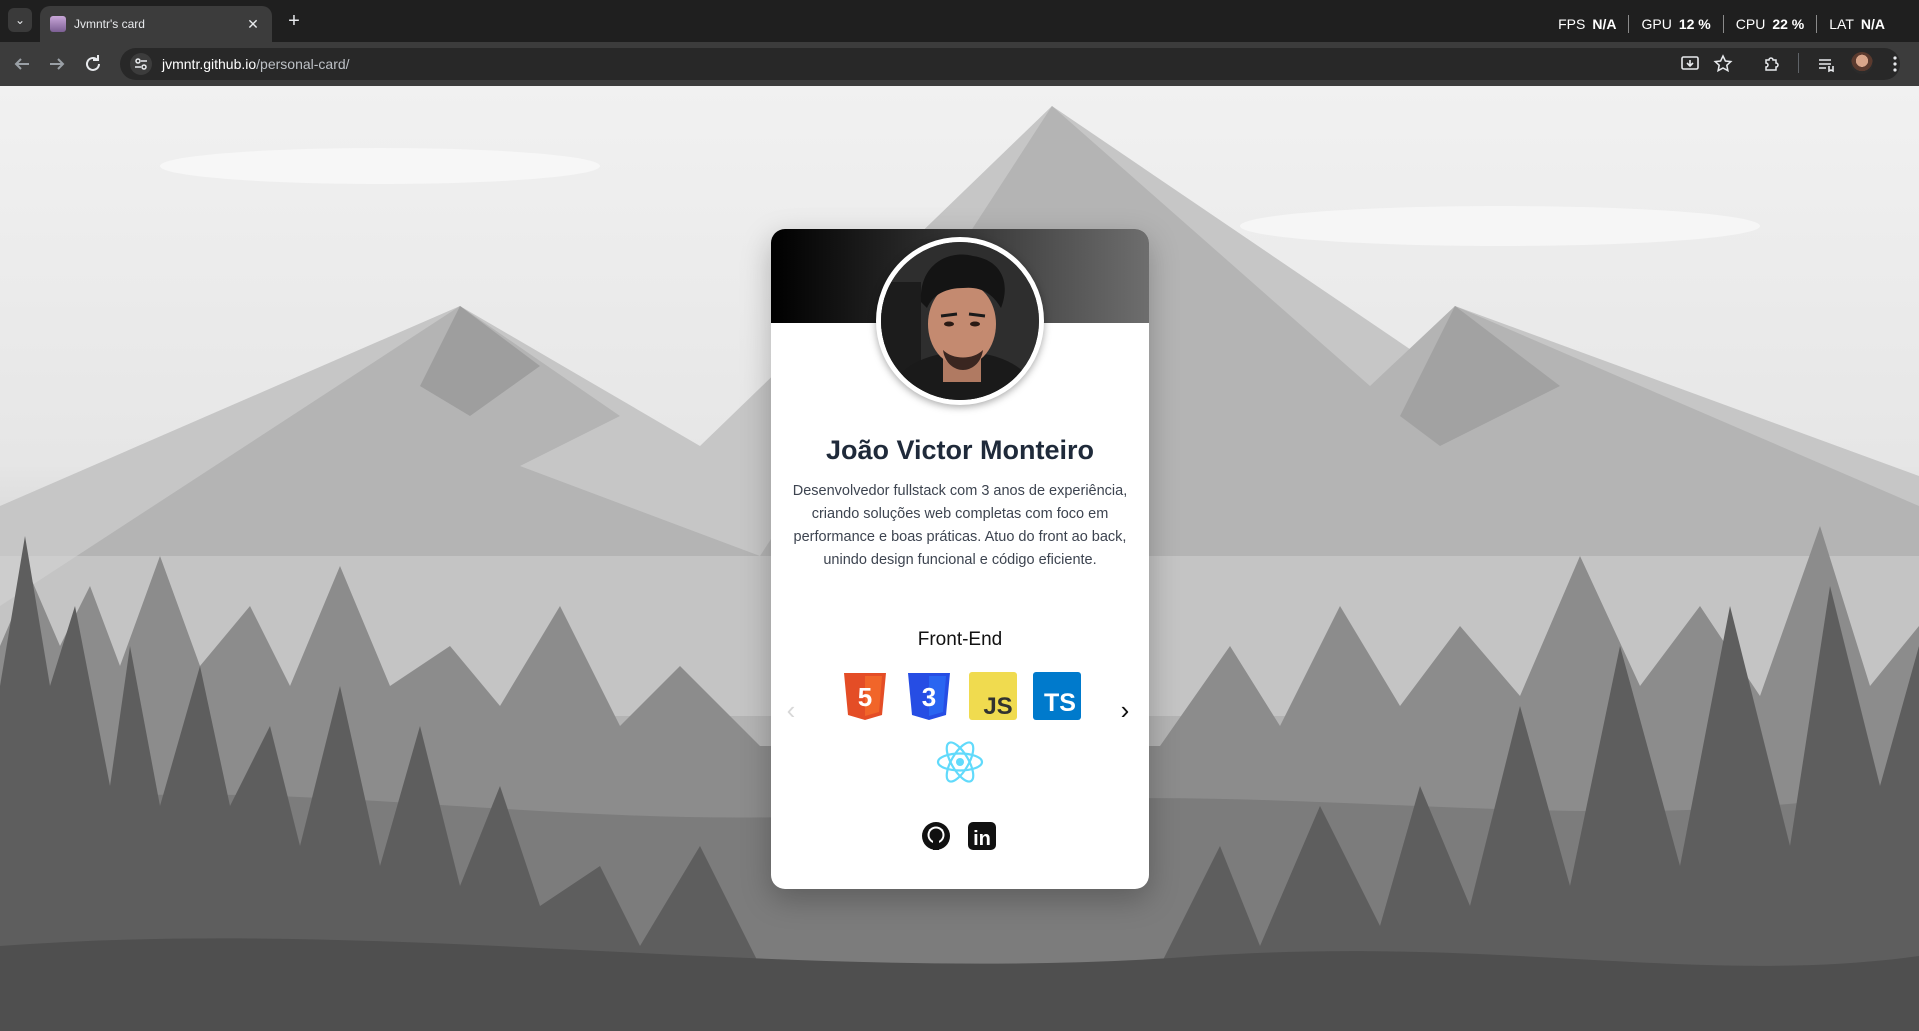 The image size is (1919, 1031). I want to click on browser-tab: Jvmntr's card ✕, so click(156, 24).